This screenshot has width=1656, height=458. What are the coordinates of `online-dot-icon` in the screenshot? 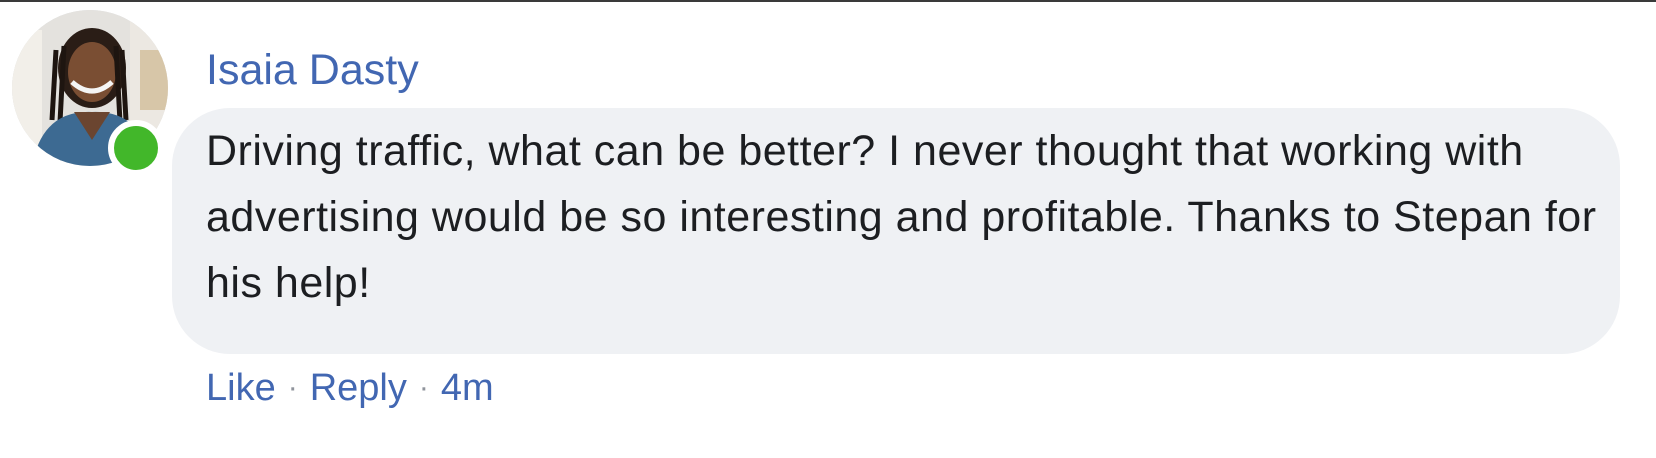 It's located at (136, 148).